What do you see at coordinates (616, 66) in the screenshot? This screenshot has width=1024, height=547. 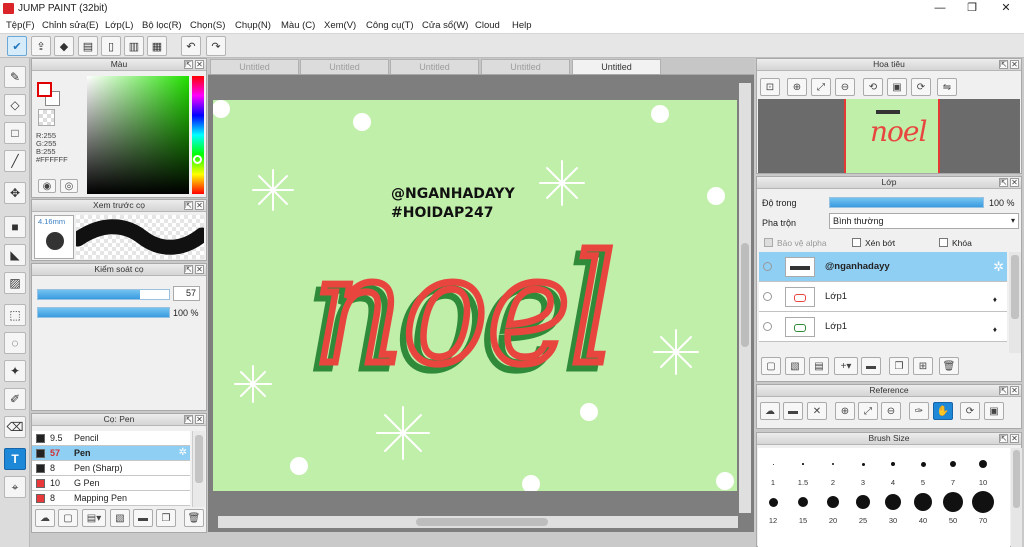 I see `document-tab-active: Untitled` at bounding box center [616, 66].